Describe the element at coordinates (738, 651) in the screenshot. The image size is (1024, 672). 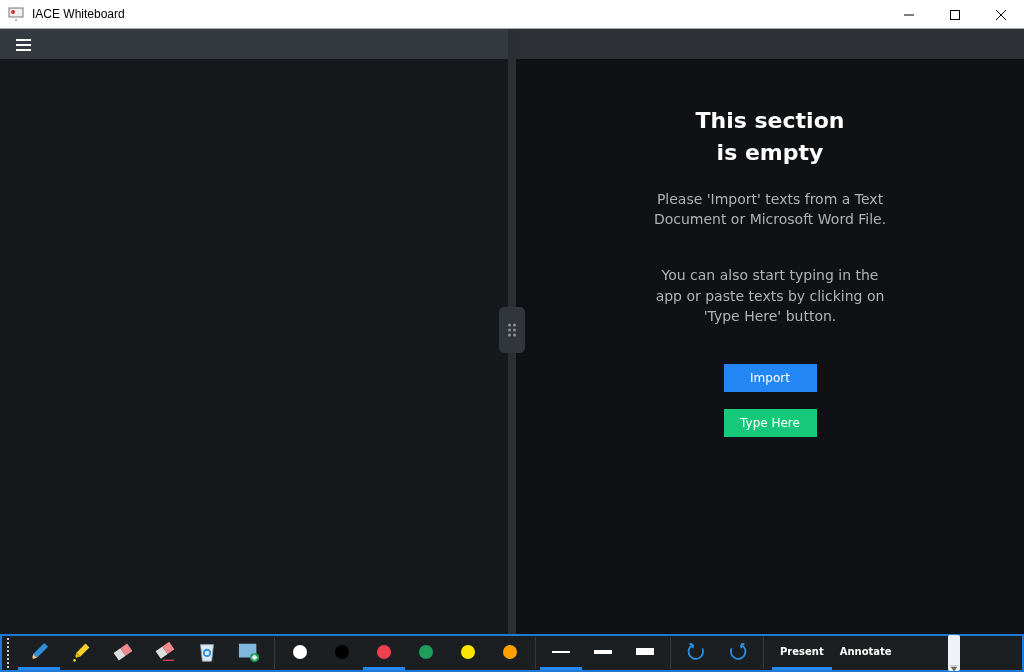
I see `redo-icon` at that location.